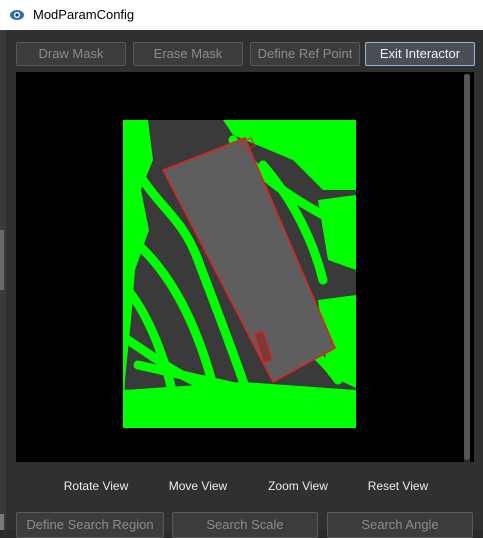  What do you see at coordinates (305, 54) in the screenshot?
I see `define-ref-point-button: Define Ref Point` at bounding box center [305, 54].